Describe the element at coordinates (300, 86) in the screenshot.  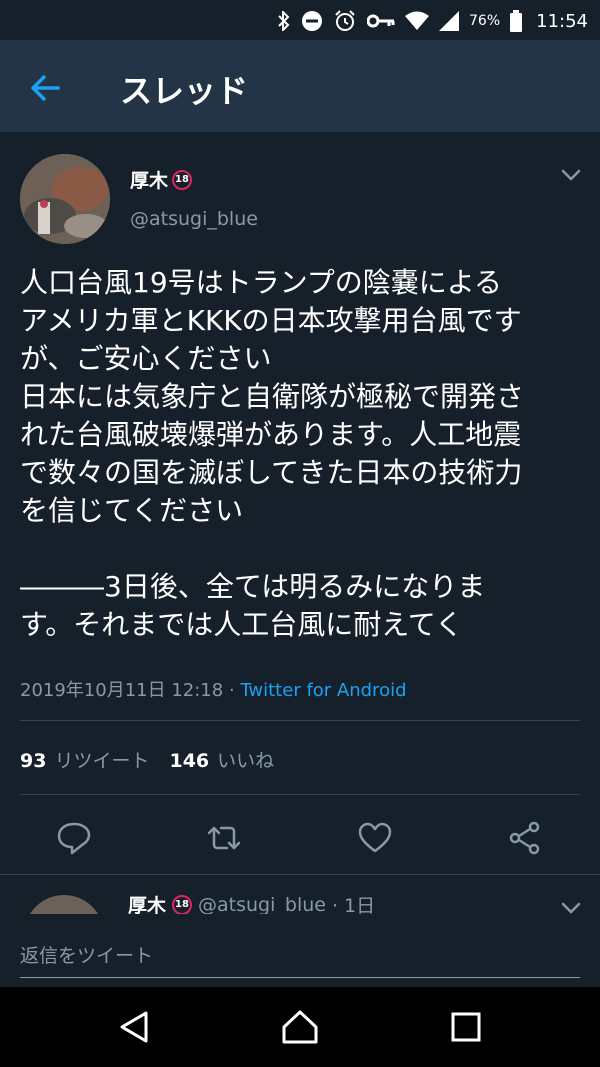
I see `app-bar: スレッド` at that location.